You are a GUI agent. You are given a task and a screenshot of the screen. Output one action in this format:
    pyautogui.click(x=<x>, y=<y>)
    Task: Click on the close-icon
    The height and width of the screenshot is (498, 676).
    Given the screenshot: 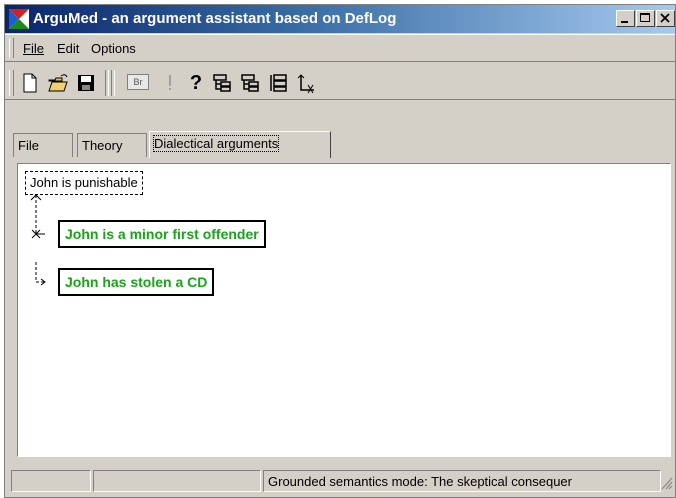 What is the action you would take?
    pyautogui.click(x=665, y=18)
    